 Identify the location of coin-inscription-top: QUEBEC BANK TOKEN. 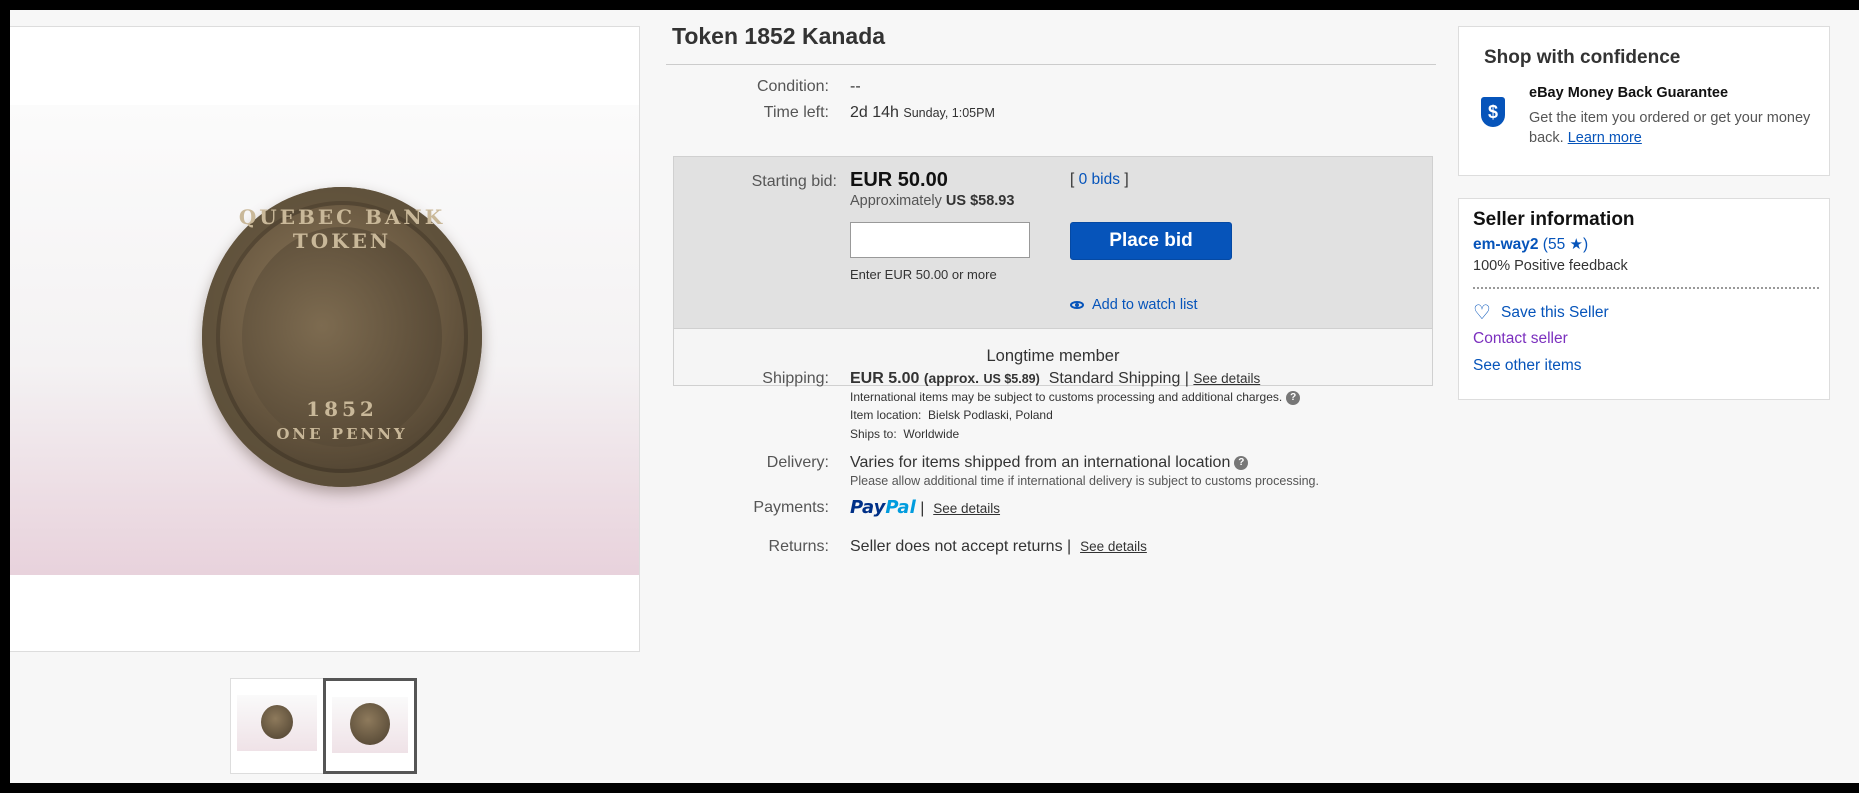
(342, 229).